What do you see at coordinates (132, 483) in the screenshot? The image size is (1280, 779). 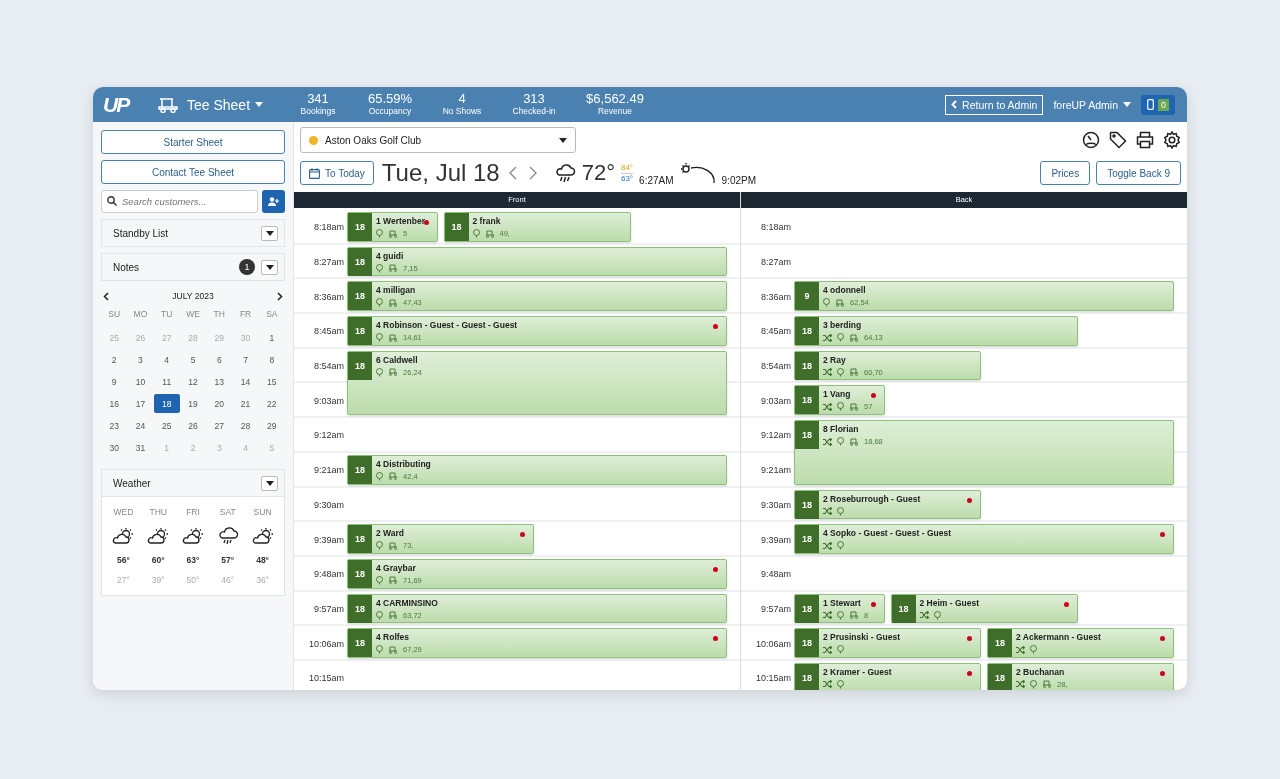 I see `panel-title: Weather` at bounding box center [132, 483].